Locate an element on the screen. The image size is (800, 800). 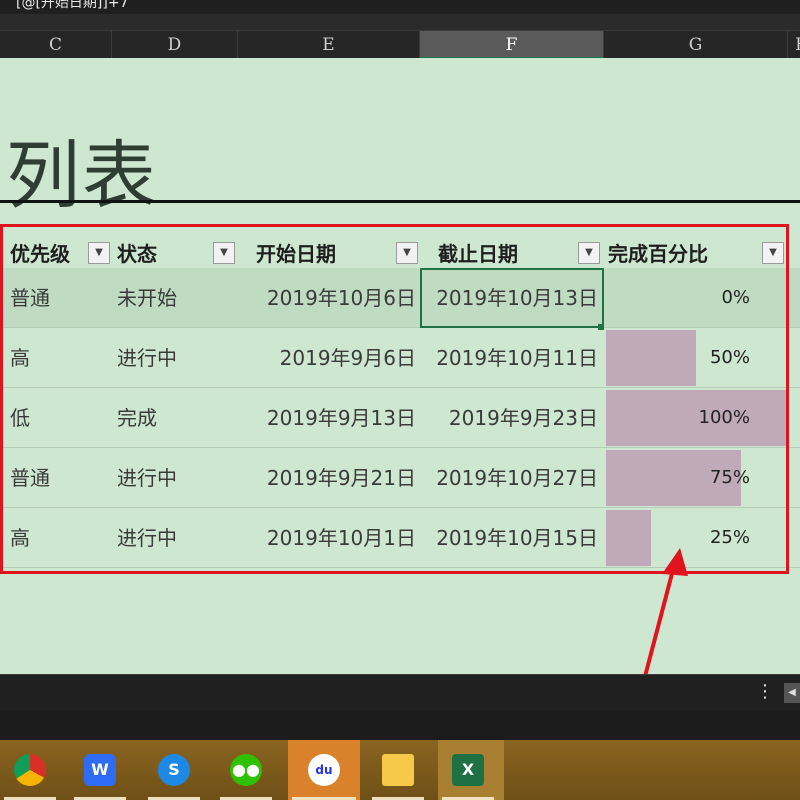
column-header-e: E is located at coordinates (329, 45).